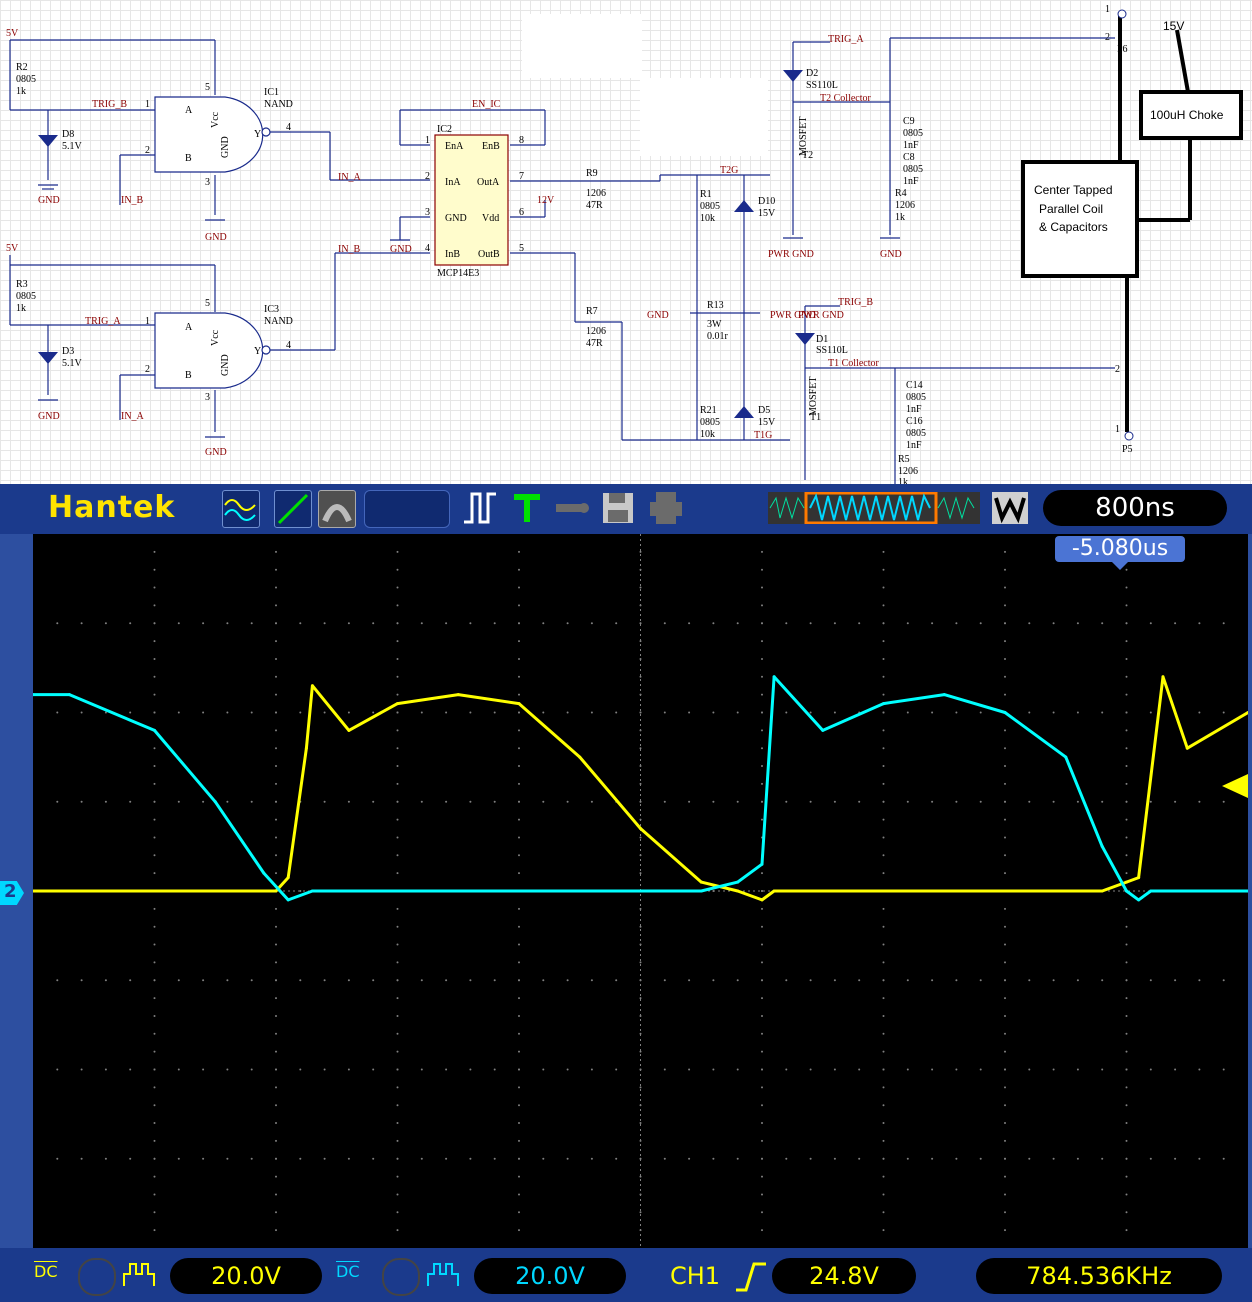  Describe the element at coordinates (909, 157) in the screenshot. I see `c8-ref: C8` at that location.